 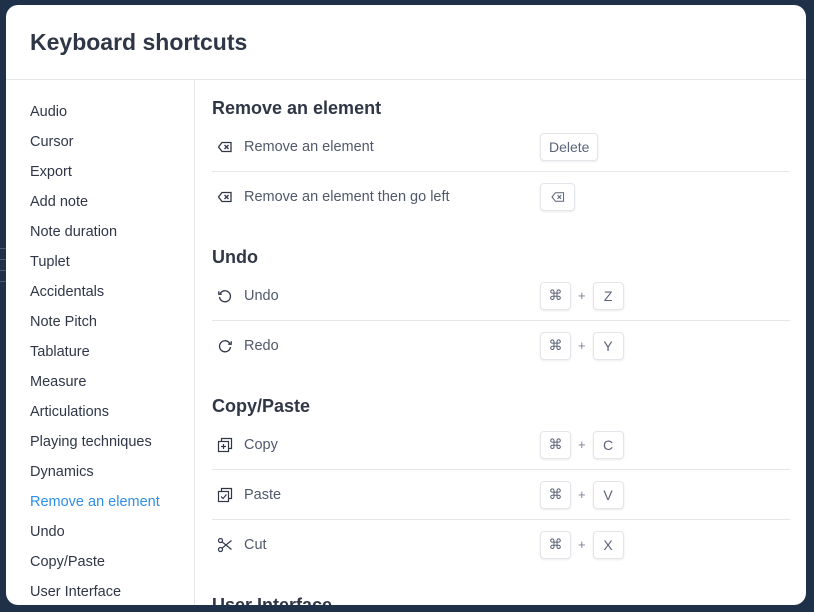 What do you see at coordinates (100, 142) in the screenshot?
I see `sidebar-item-cursor: Cursor` at bounding box center [100, 142].